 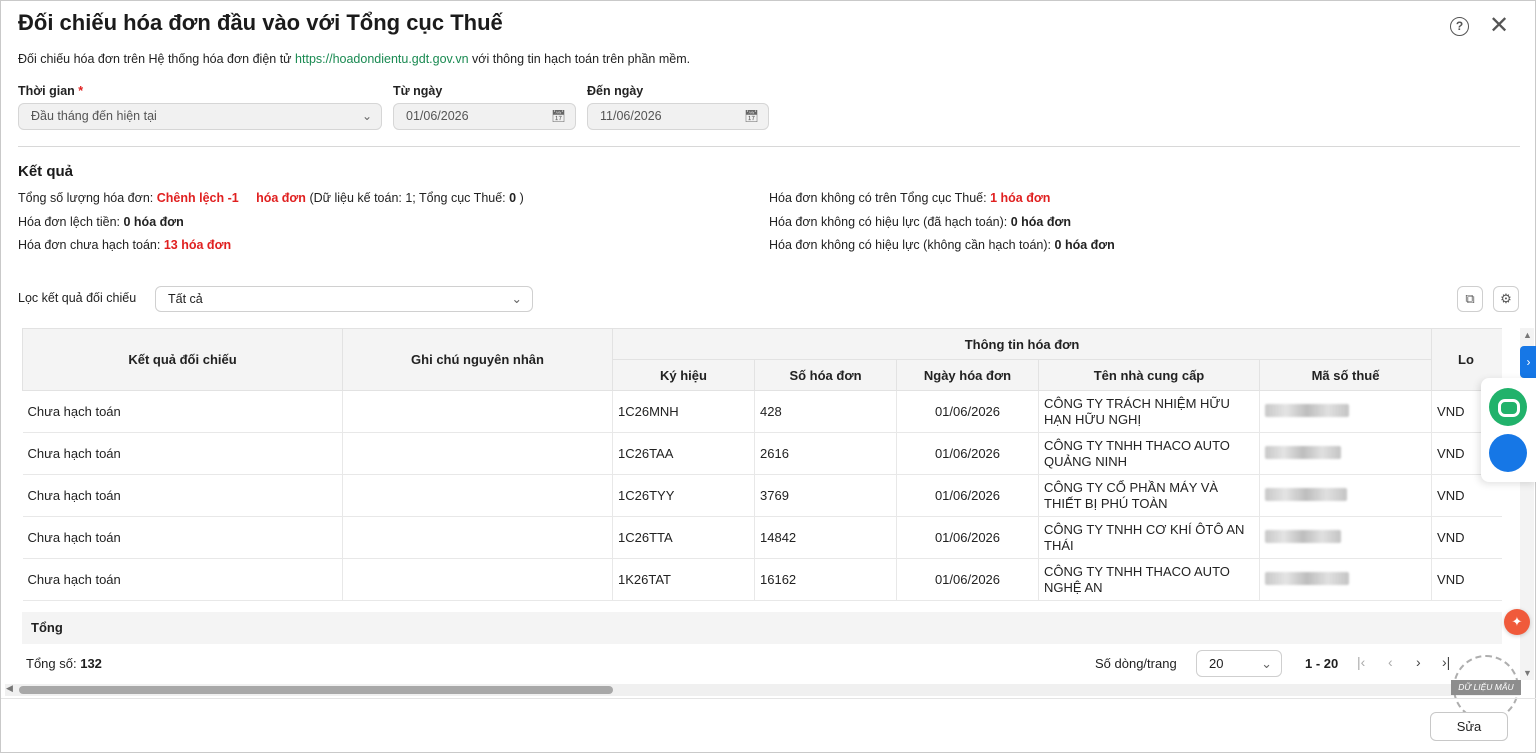 What do you see at coordinates (316, 690) in the screenshot?
I see `scrollbar-thumb` at bounding box center [316, 690].